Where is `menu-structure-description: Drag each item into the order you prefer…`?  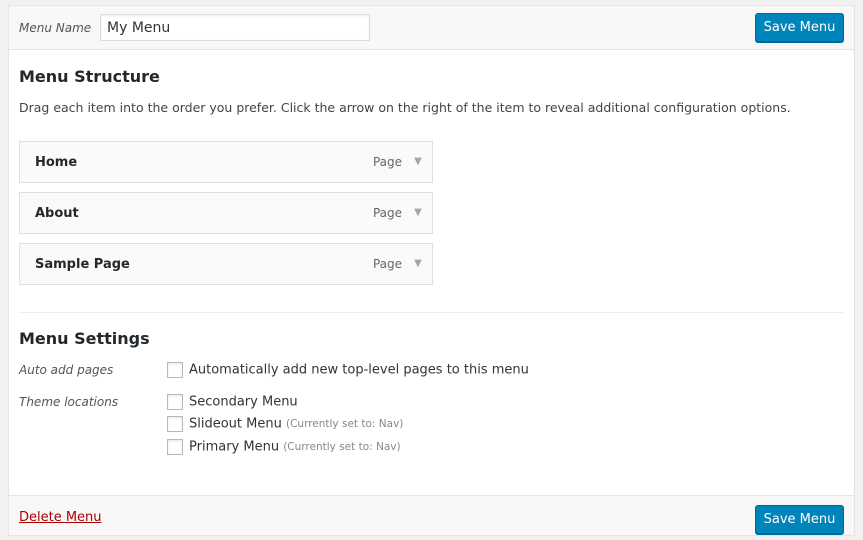
menu-structure-description: Drag each item into the order you prefer… is located at coordinates (405, 107).